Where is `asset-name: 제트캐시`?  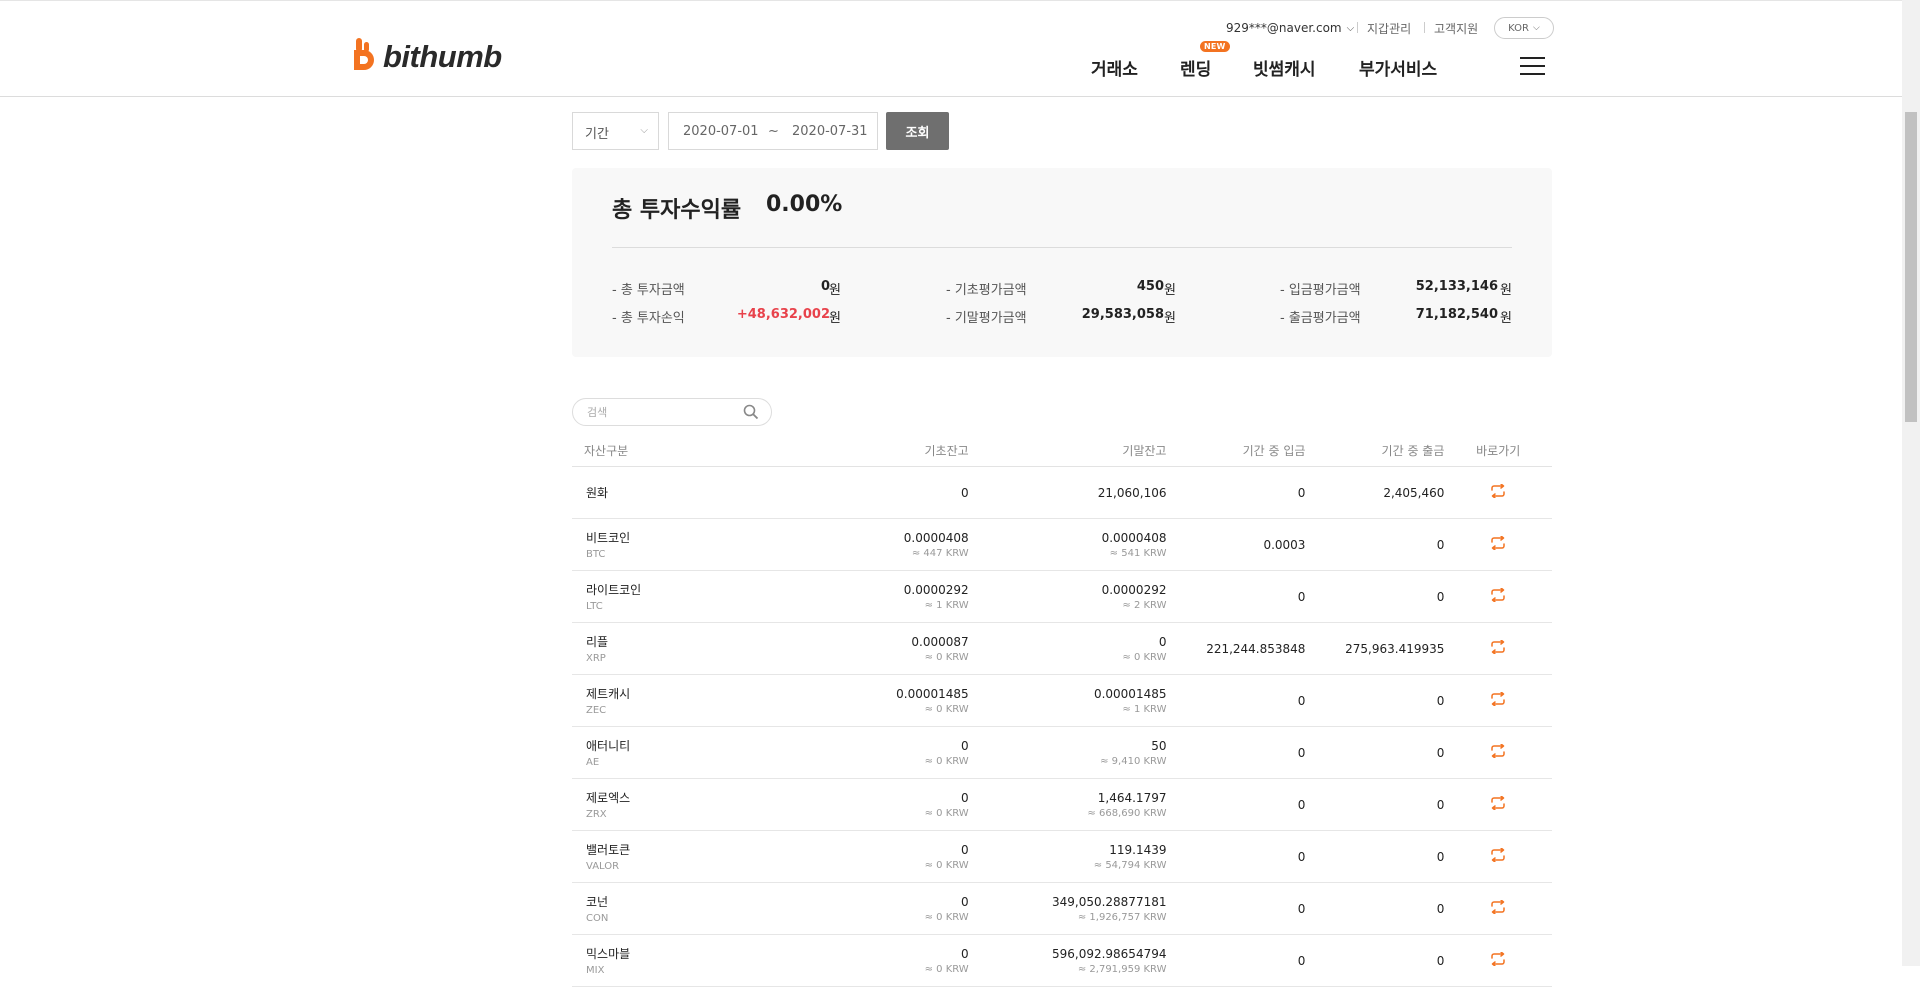
asset-name: 제트캐시 is located at coordinates (608, 694).